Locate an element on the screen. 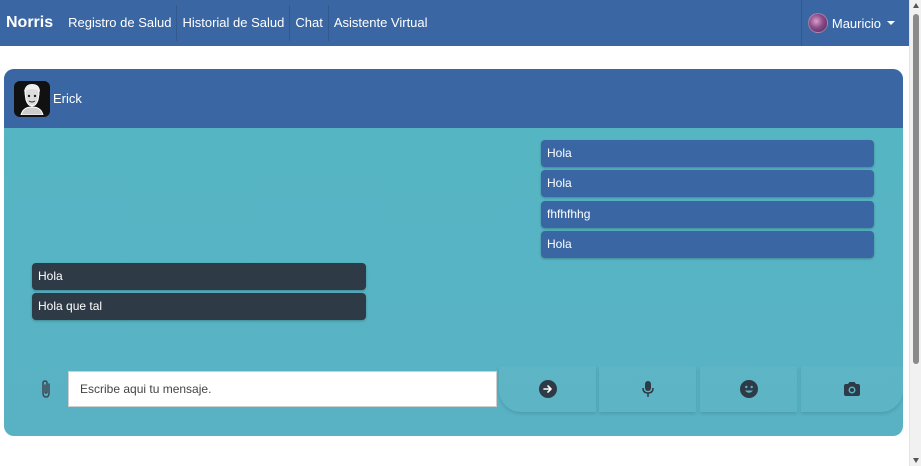  microphone-icon is located at coordinates (647, 389).